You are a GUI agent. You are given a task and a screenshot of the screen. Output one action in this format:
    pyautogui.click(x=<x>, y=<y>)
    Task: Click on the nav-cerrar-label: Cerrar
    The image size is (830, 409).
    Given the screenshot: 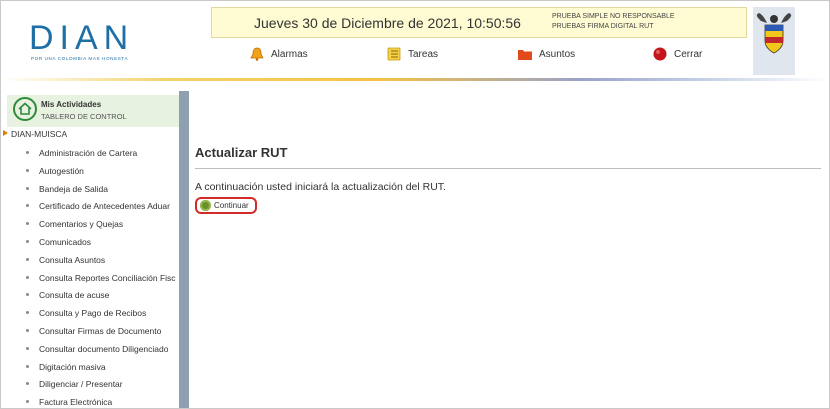 What is the action you would take?
    pyautogui.click(x=688, y=54)
    